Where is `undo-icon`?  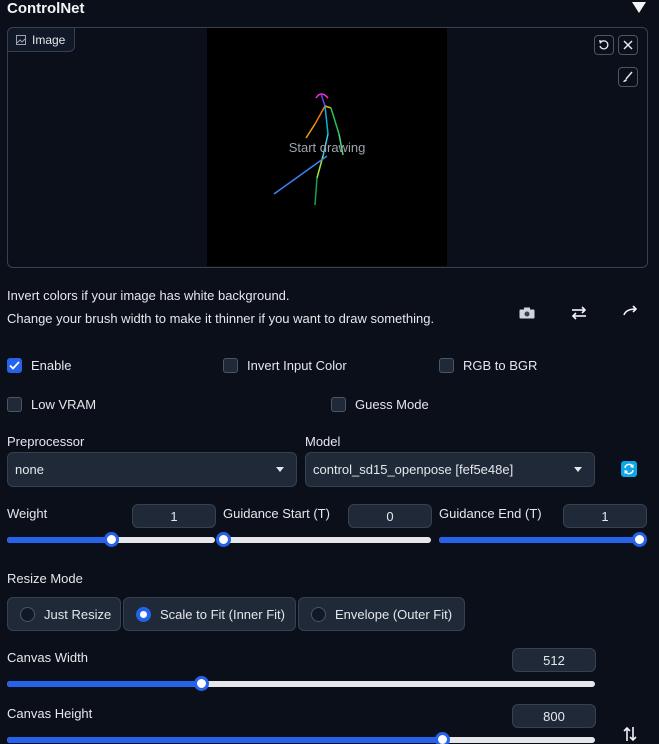
undo-icon is located at coordinates (604, 45).